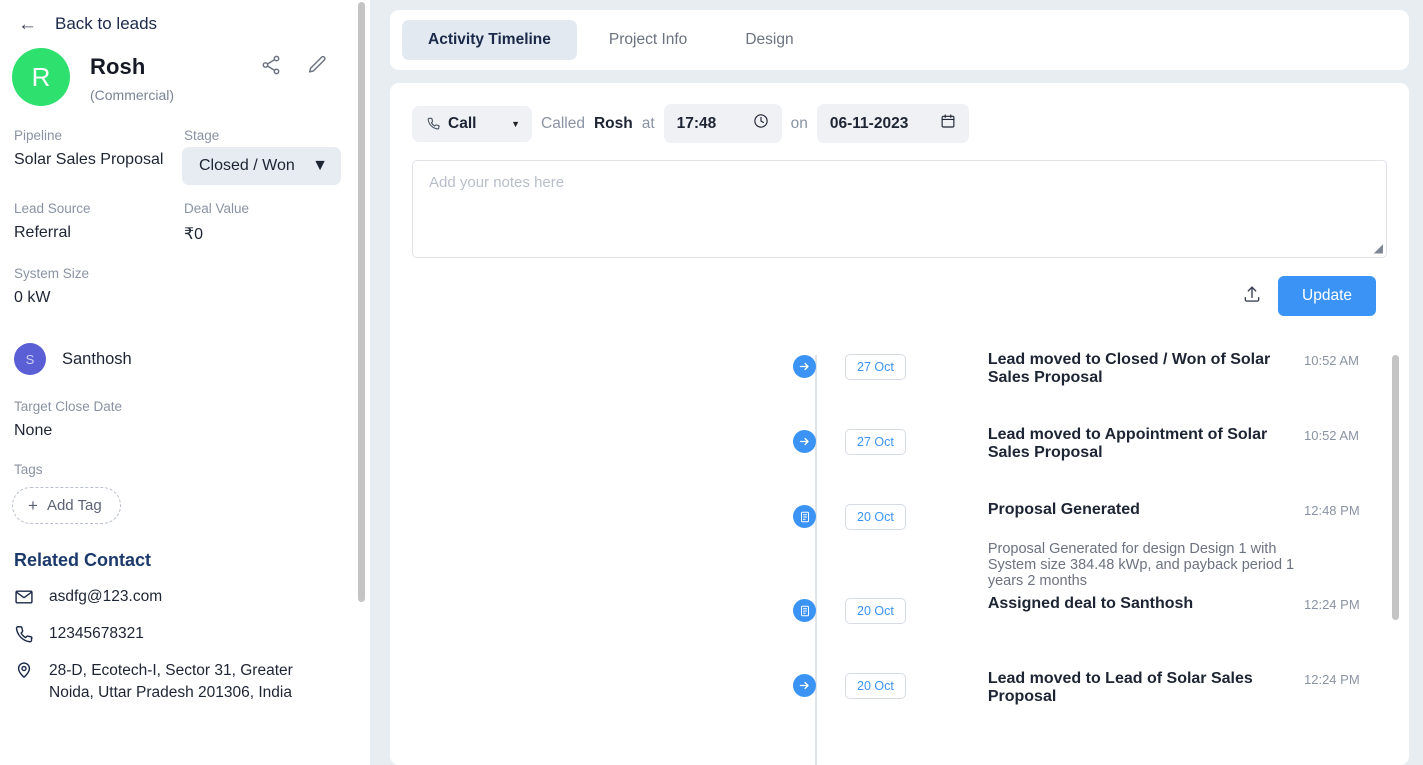 The image size is (1423, 765). Describe the element at coordinates (1063, 509) in the screenshot. I see `timeline-title: Proposal Generated` at that location.